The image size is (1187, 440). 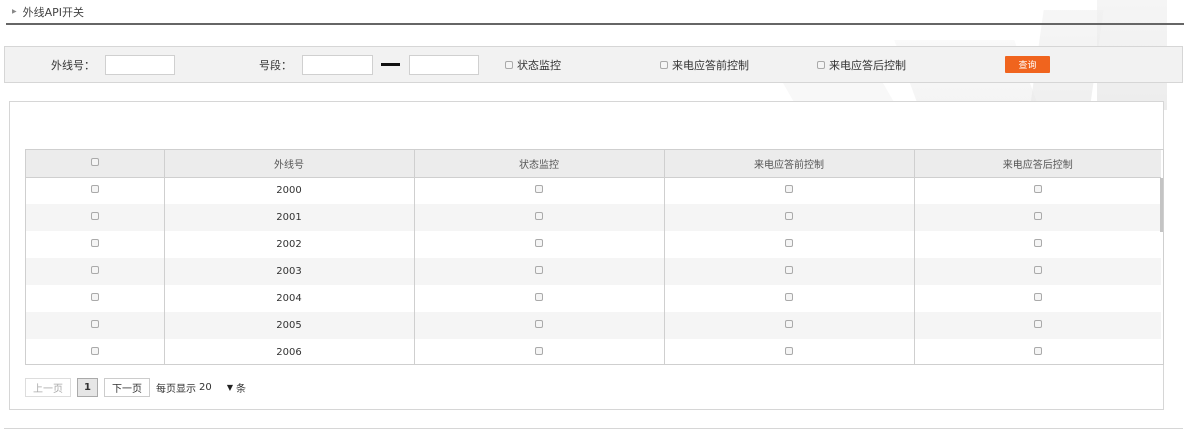 What do you see at coordinates (87, 387) in the screenshot?
I see `page-1-button: 1` at bounding box center [87, 387].